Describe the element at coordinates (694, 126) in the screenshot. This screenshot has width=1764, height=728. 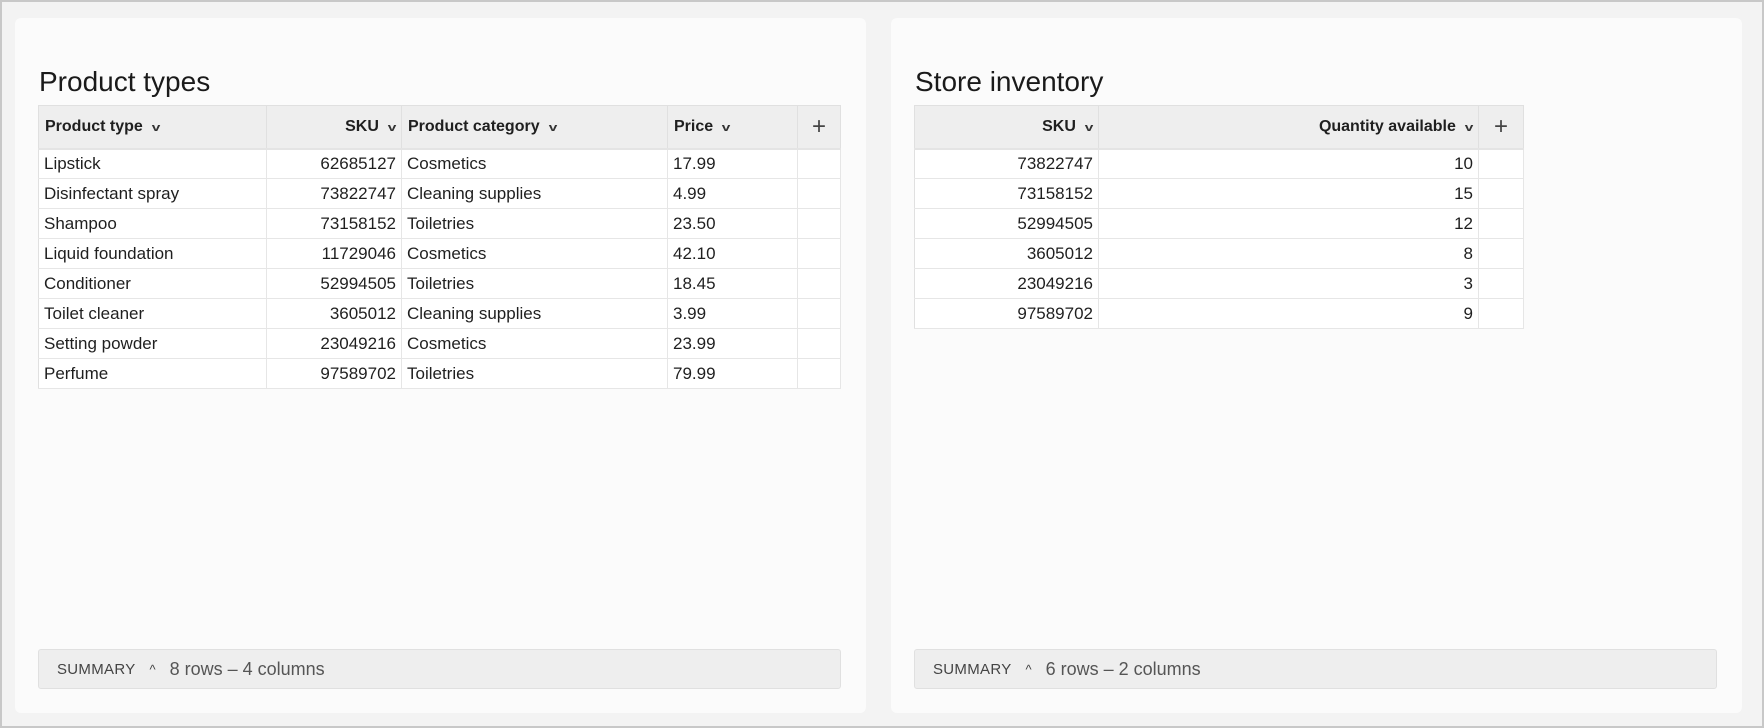
I see `header-label: Price` at that location.